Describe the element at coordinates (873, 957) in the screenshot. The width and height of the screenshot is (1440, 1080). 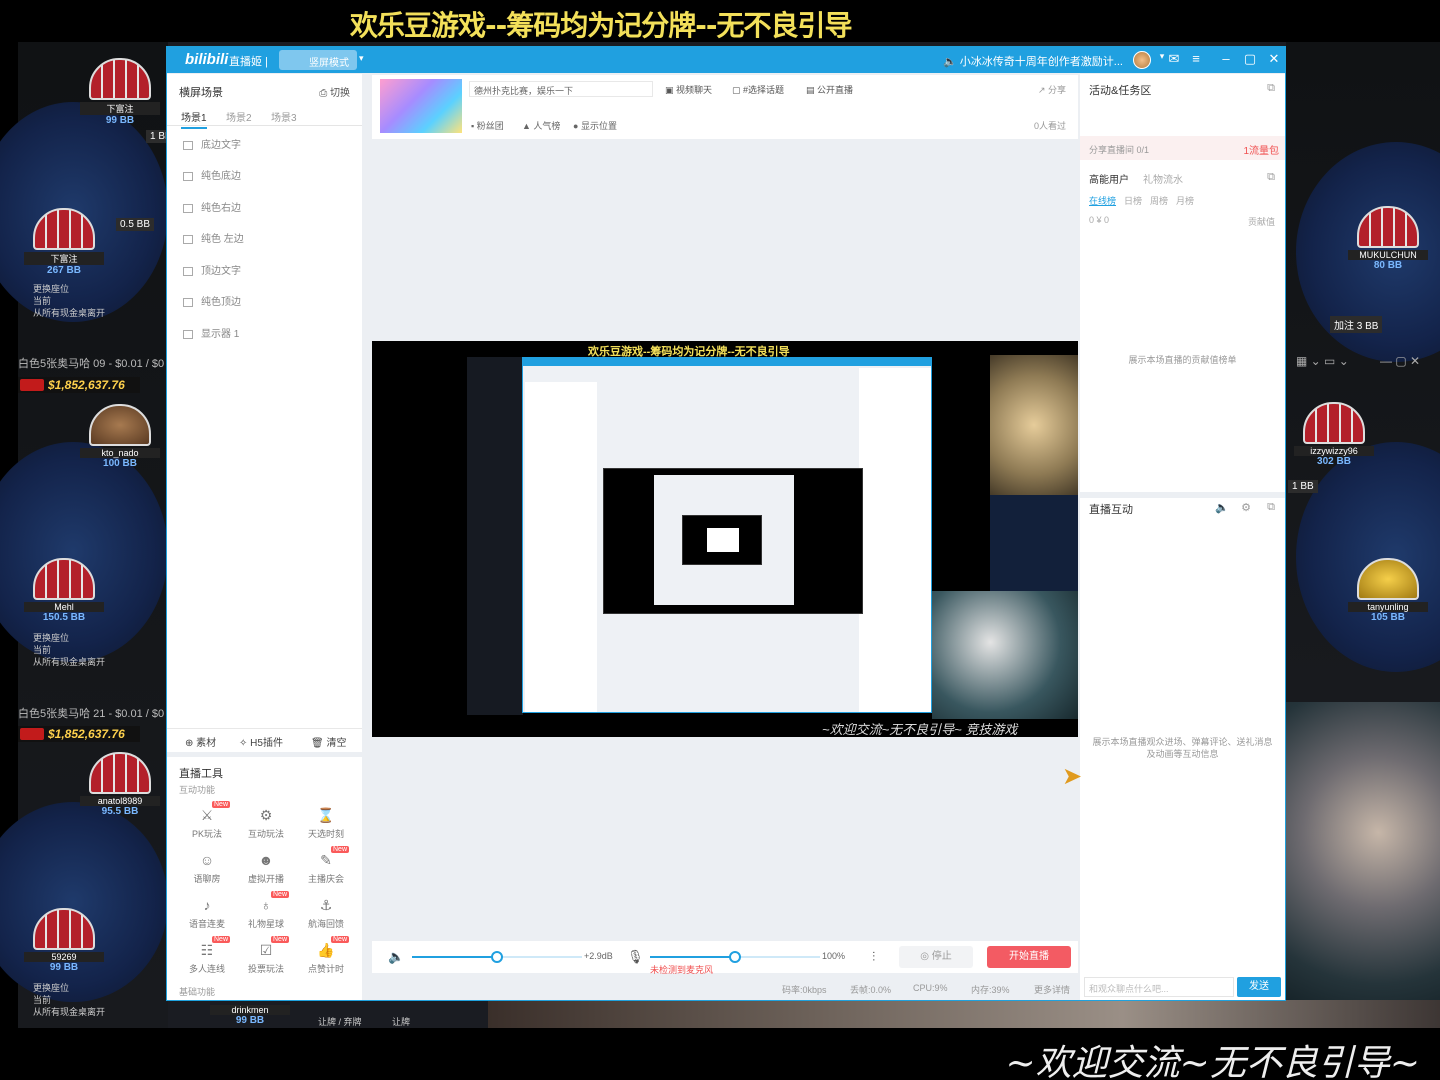
I see `mixer-icon: ⫶` at that location.